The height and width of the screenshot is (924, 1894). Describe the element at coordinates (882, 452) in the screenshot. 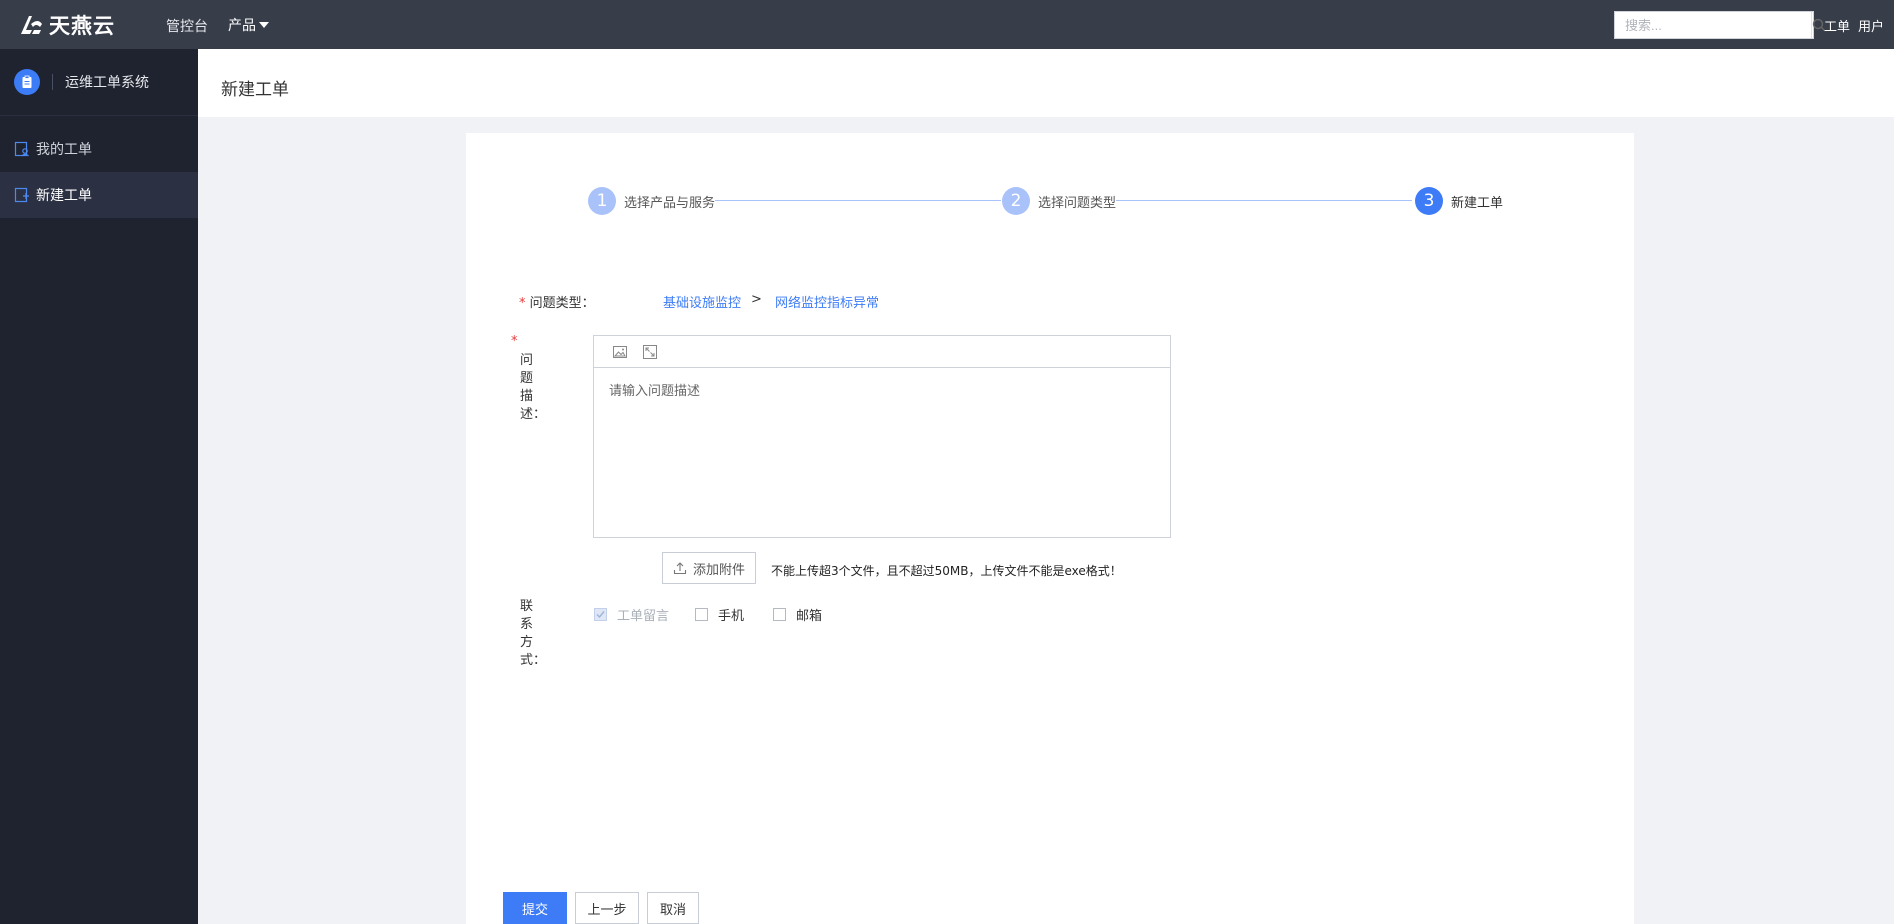

I see `description-textarea` at that location.